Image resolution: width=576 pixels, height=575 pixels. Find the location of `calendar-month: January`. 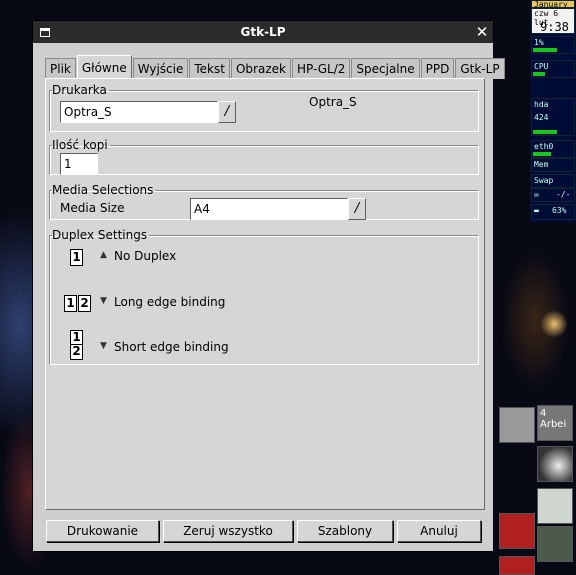

calendar-month: January is located at coordinates (553, 4).